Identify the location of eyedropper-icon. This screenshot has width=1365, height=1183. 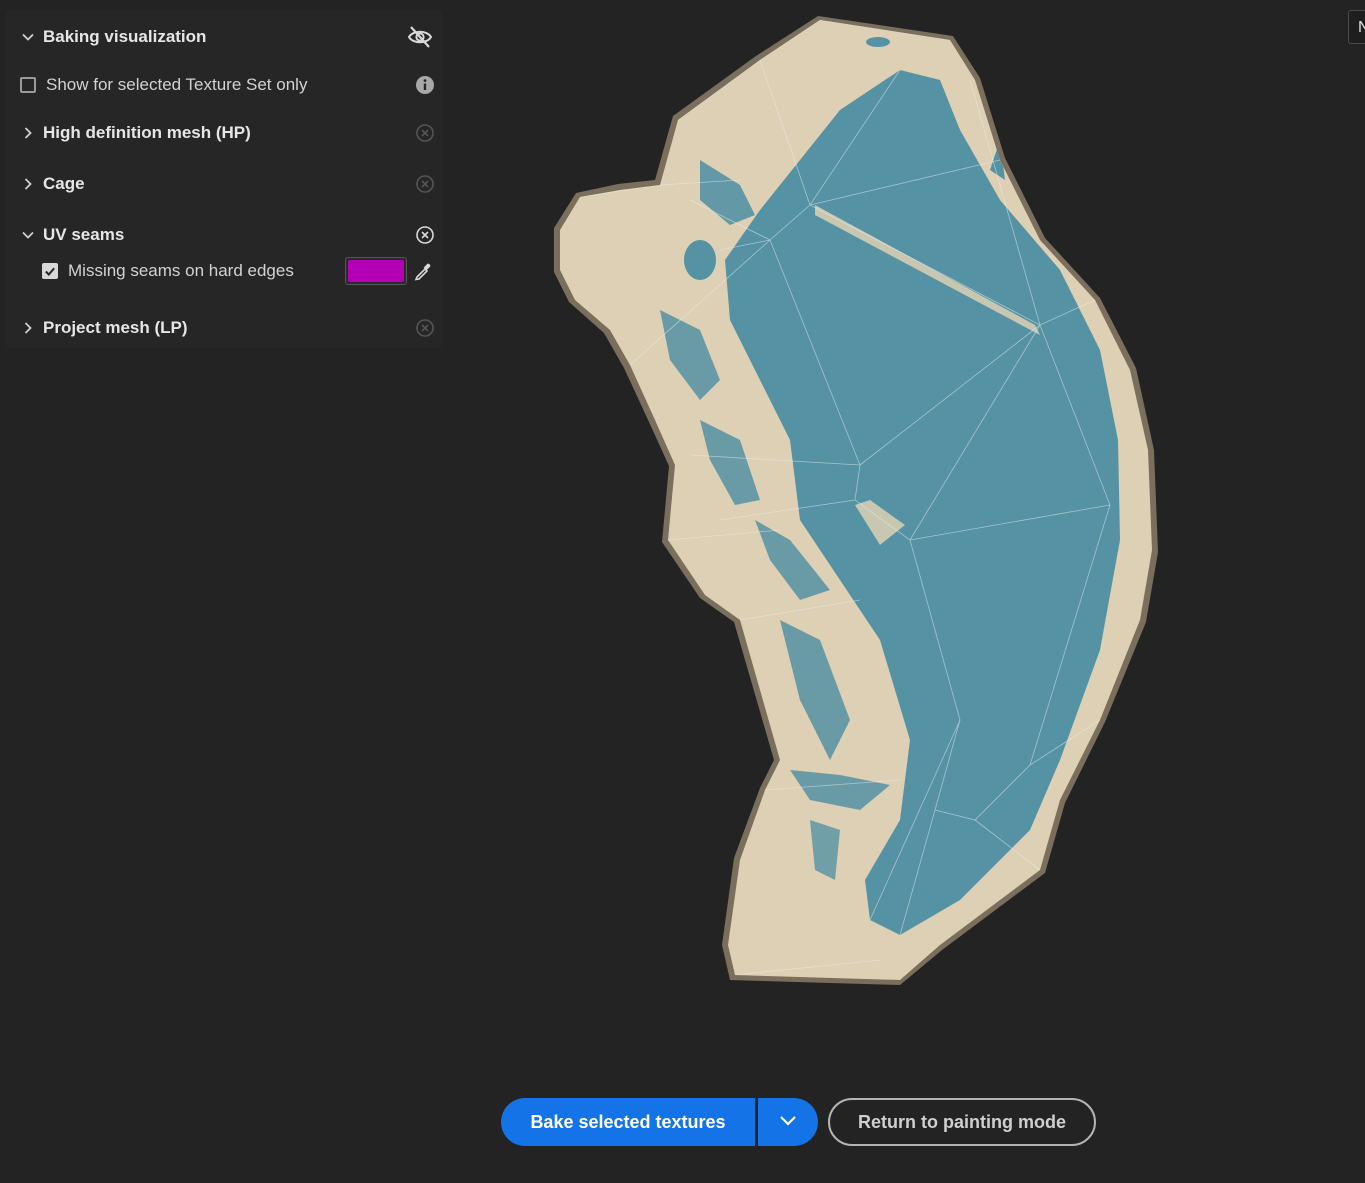
(423, 271).